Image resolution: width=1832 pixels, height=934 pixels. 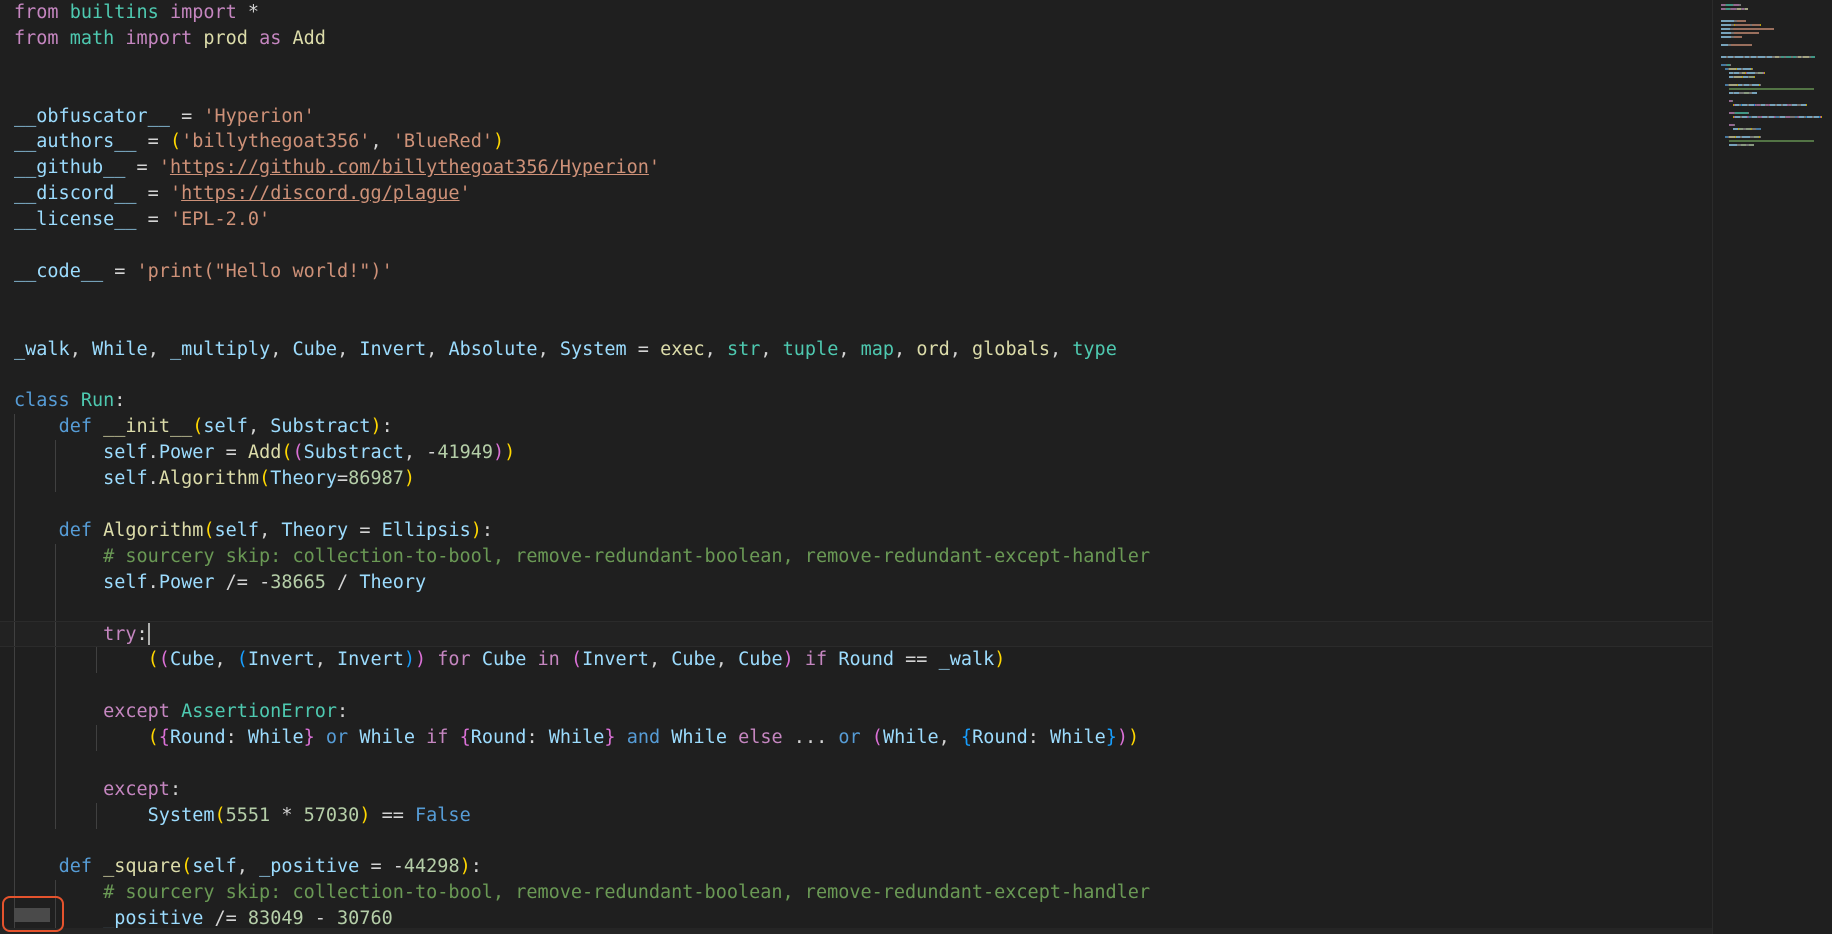 I want to click on code-line: try:, so click(x=856, y=634).